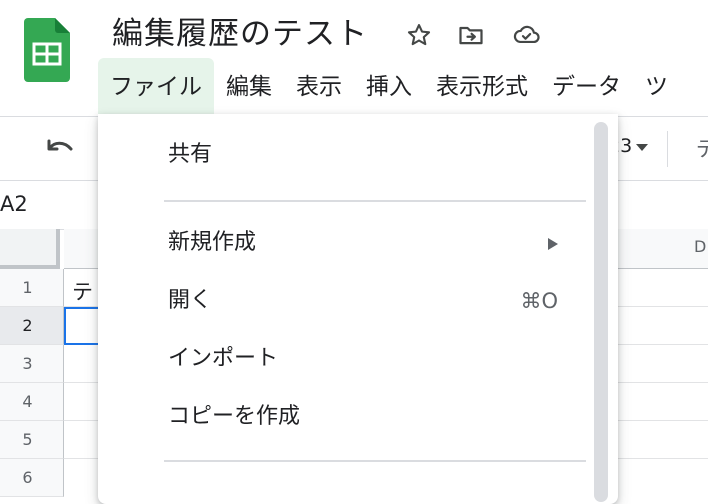  What do you see at coordinates (586, 87) in the screenshot?
I see `menu-data: データ` at bounding box center [586, 87].